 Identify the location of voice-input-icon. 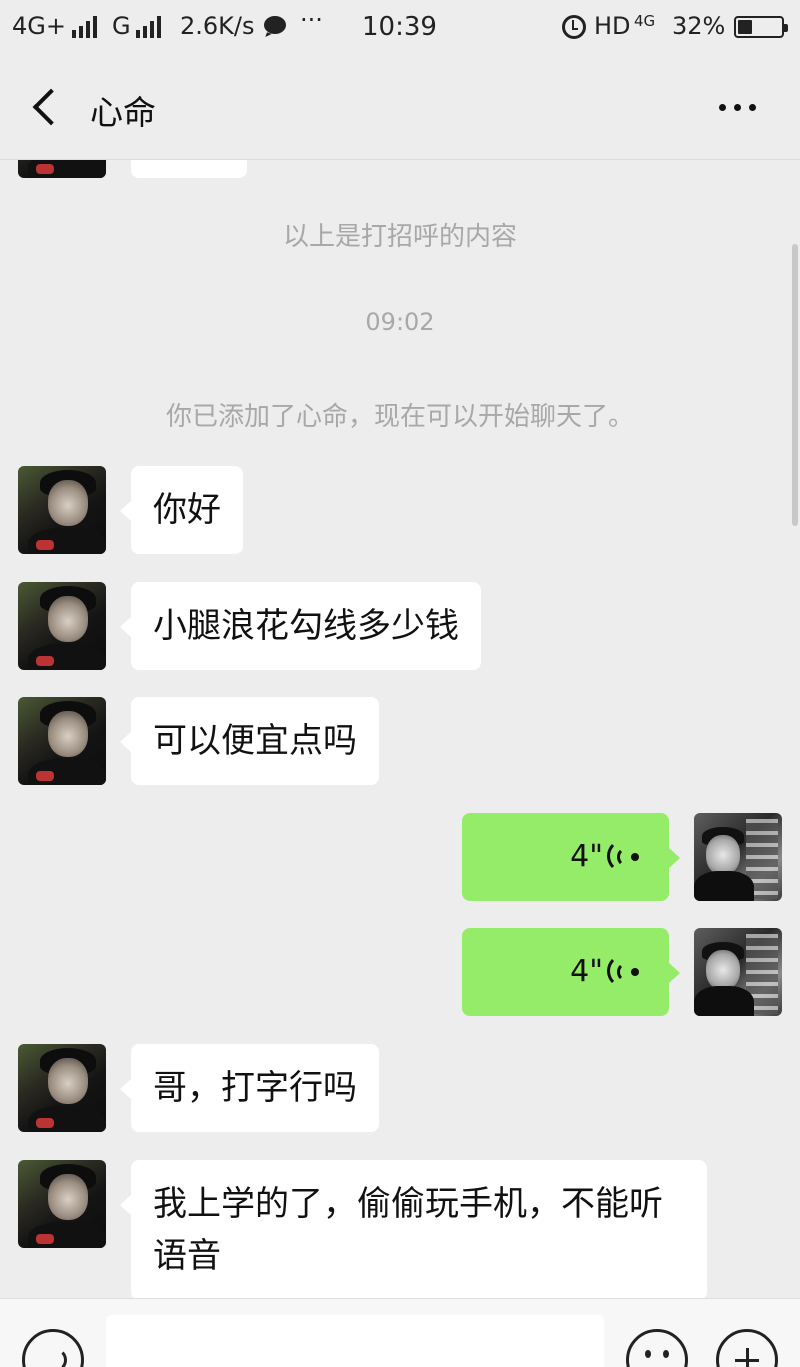
(53, 1348).